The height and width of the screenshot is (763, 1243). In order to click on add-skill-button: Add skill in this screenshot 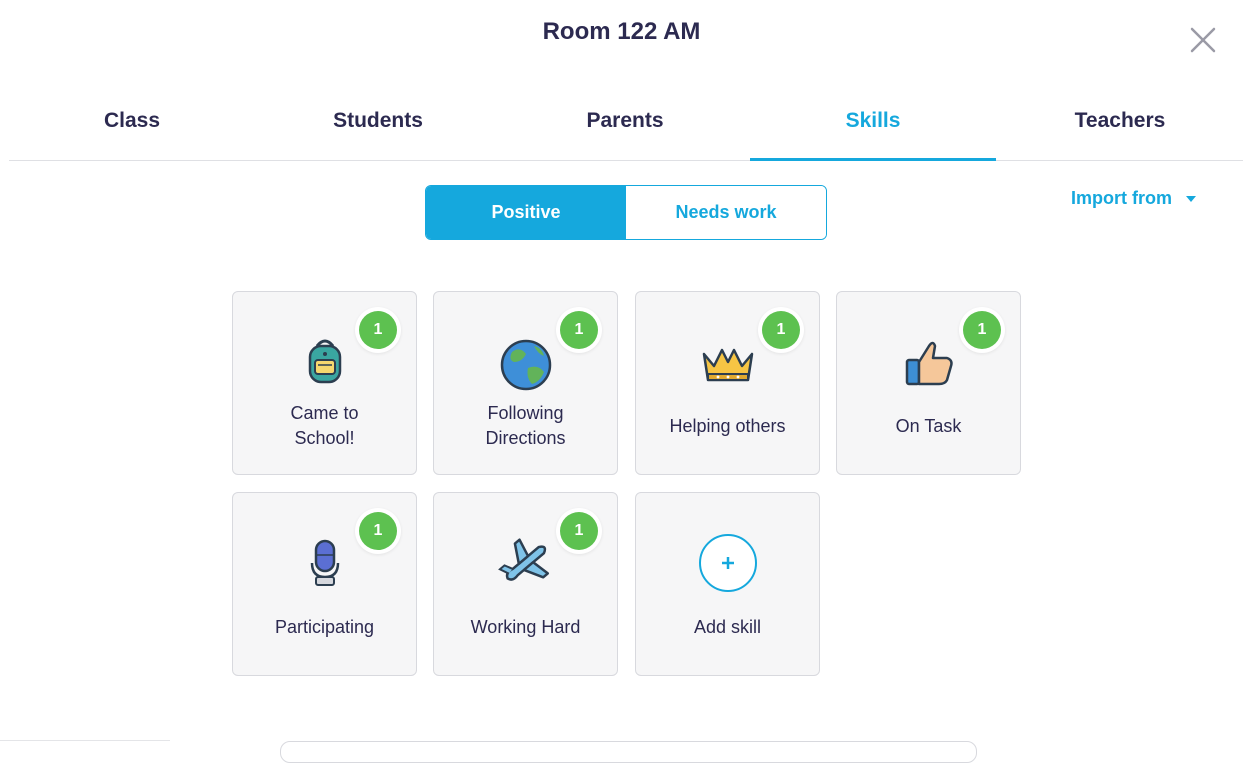, I will do `click(727, 584)`.